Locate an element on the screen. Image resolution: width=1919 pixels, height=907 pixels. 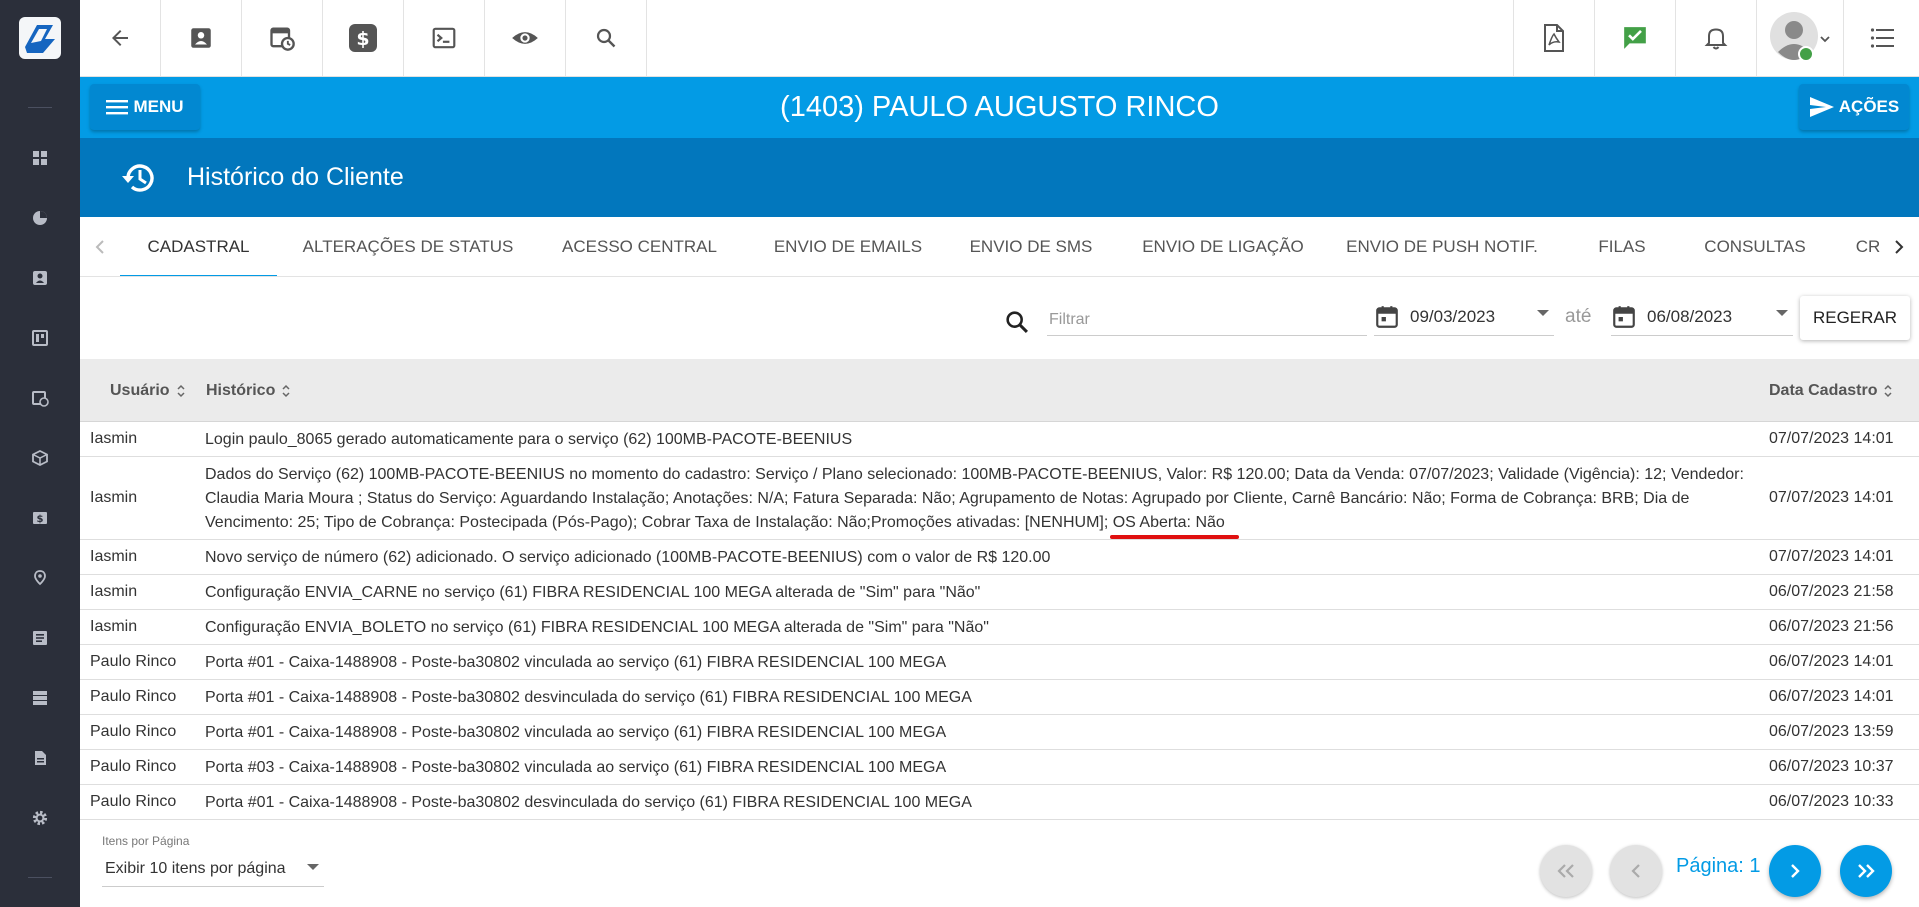
sidebar-item-reports is located at coordinates (40, 218).